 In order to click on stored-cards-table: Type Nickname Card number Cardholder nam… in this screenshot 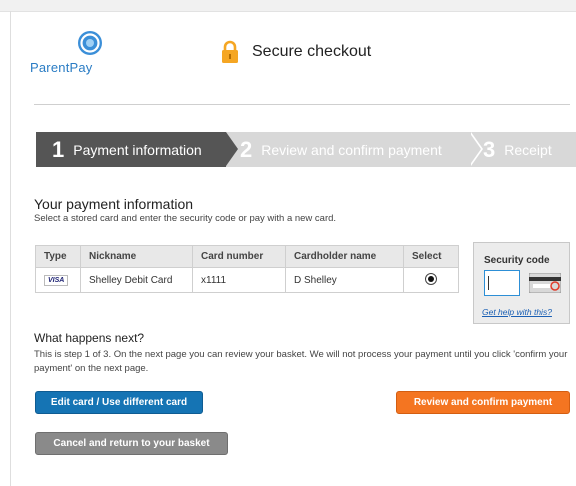, I will do `click(247, 269)`.